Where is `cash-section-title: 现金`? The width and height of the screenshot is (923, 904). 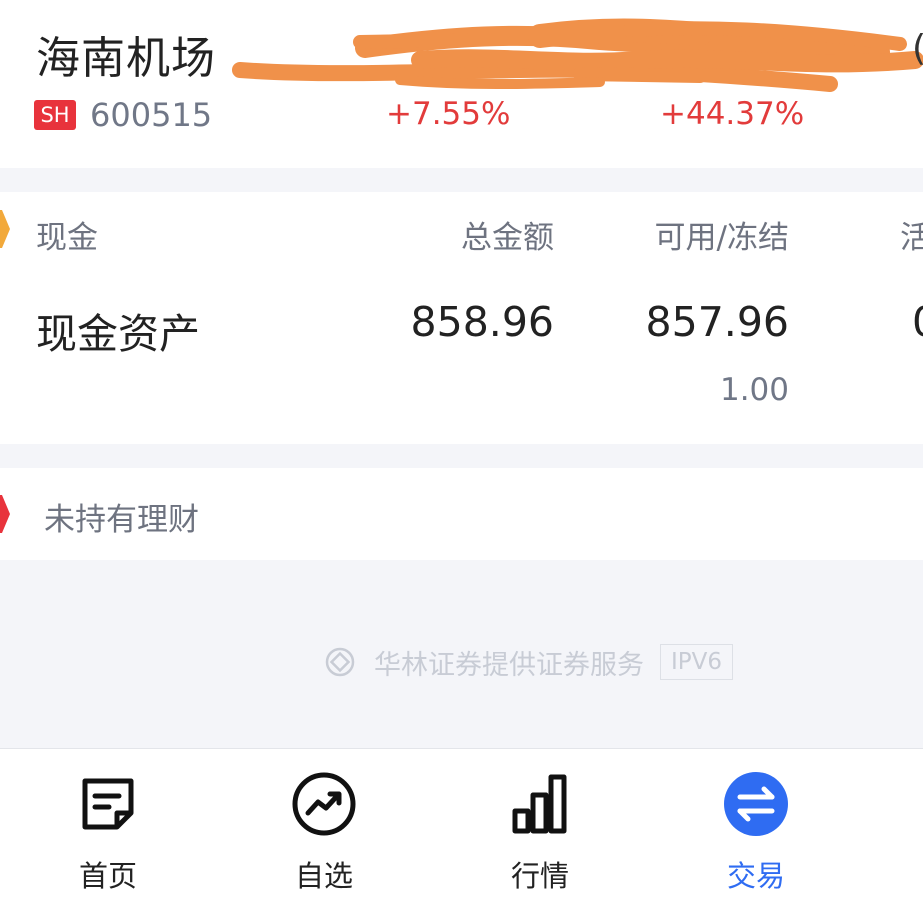 cash-section-title: 现金 is located at coordinates (67, 238).